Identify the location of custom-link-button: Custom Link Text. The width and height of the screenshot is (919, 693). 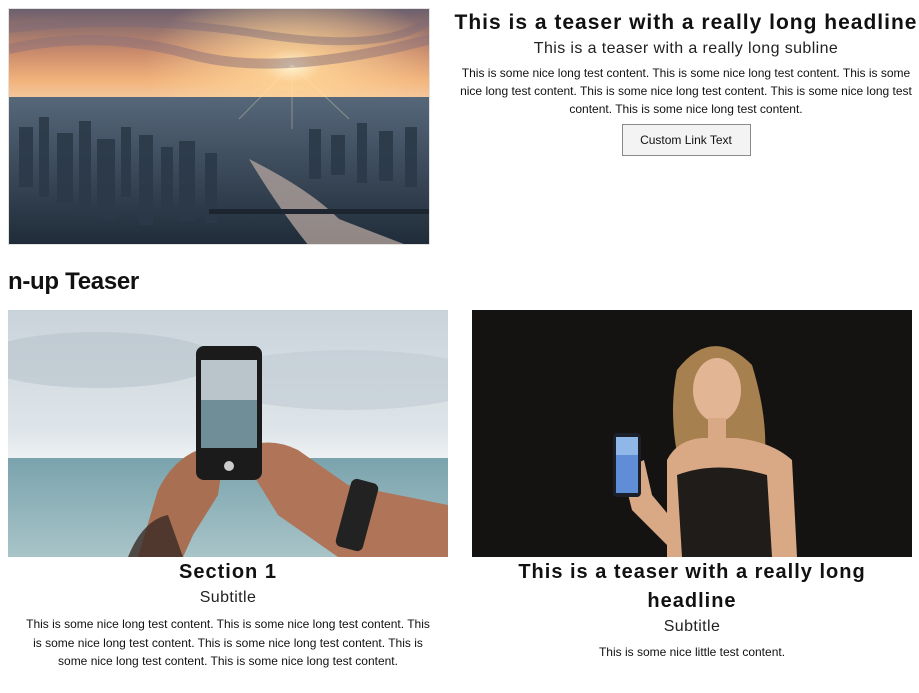
(686, 140).